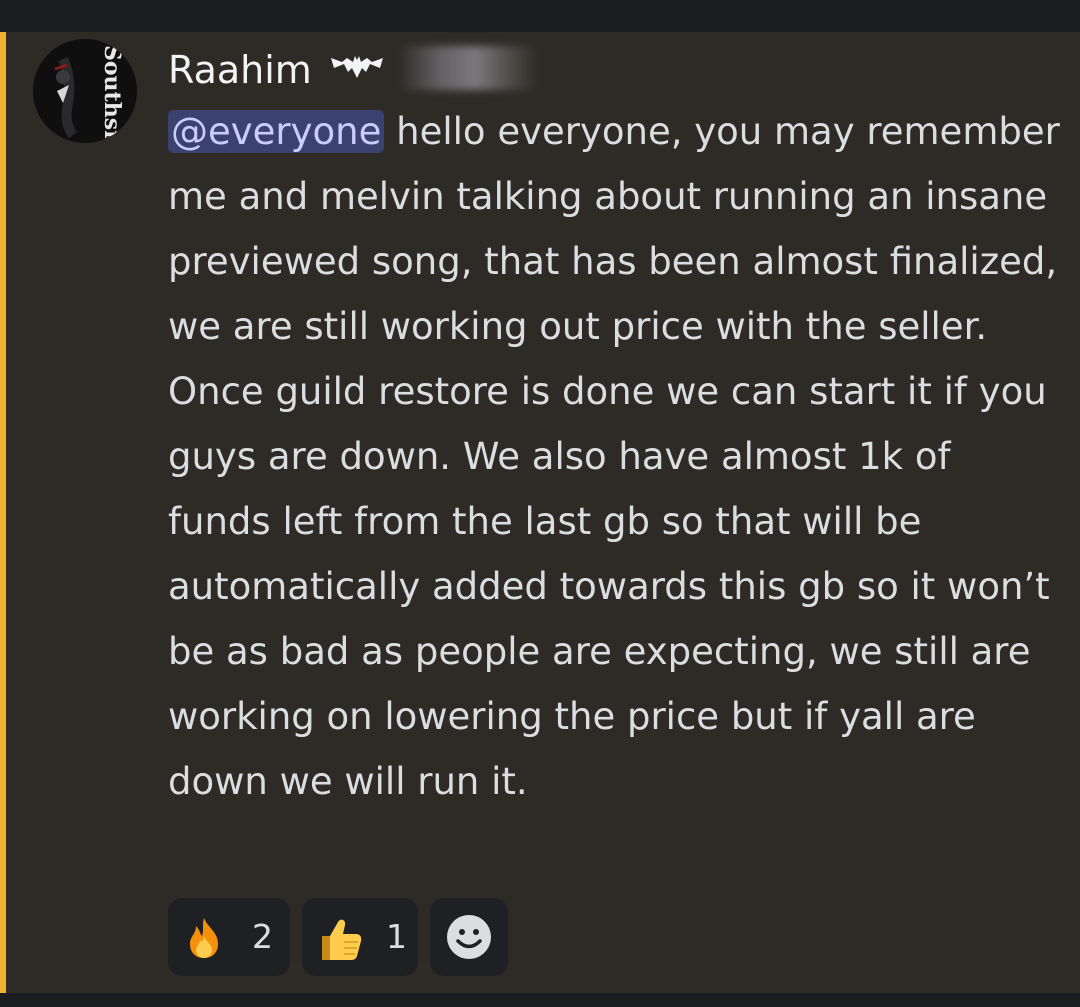 The width and height of the screenshot is (1080, 1007). Describe the element at coordinates (357, 67) in the screenshot. I see `bat-icon` at that location.